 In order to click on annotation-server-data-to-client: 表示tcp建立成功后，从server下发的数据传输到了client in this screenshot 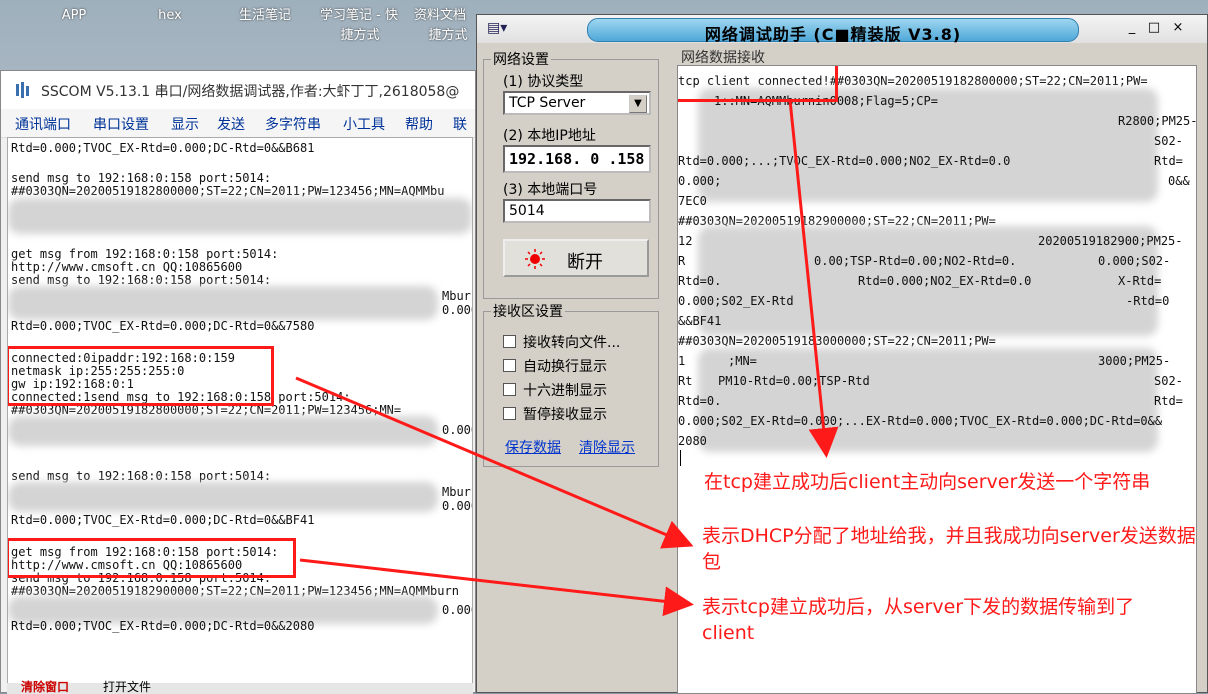, I will do `click(918, 620)`.